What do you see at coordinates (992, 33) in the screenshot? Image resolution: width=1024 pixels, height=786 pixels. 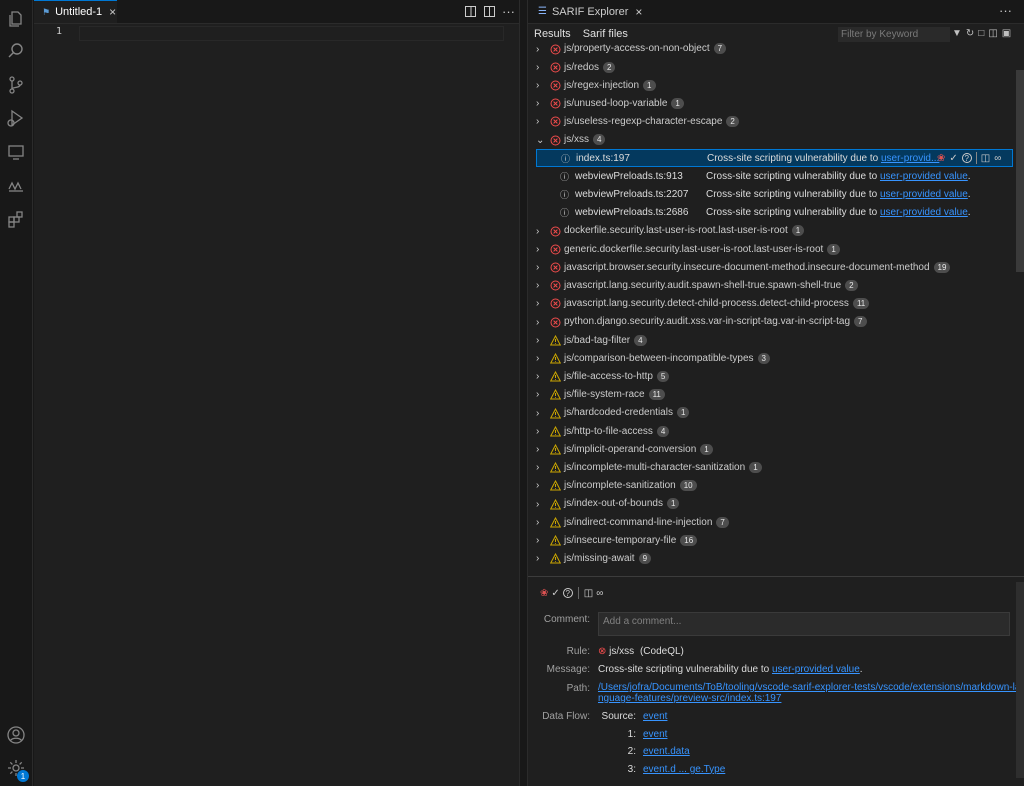 I see `collapse-all-icon: ◫` at bounding box center [992, 33].